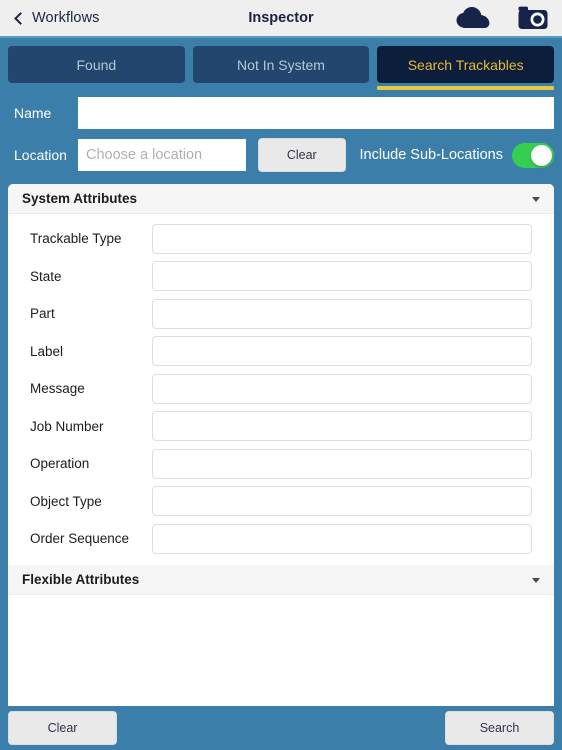 This screenshot has width=562, height=750. What do you see at coordinates (80, 539) in the screenshot?
I see `attribute-label: Order Sequence` at bounding box center [80, 539].